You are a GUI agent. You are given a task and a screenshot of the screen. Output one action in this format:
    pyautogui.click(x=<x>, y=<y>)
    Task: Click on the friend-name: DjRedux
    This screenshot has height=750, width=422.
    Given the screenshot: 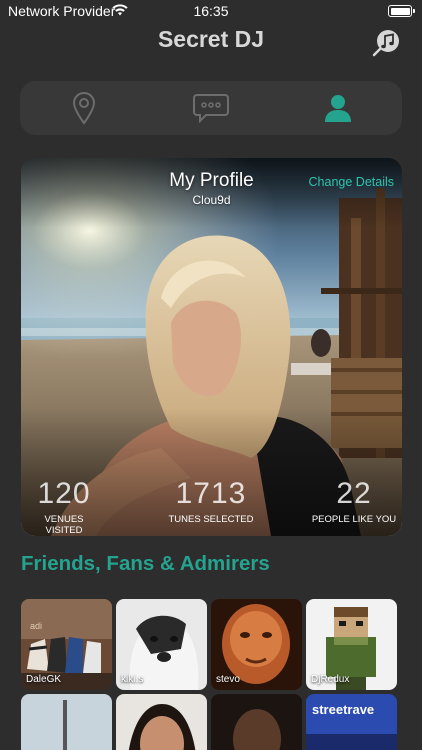 What is the action you would take?
    pyautogui.click(x=330, y=679)
    